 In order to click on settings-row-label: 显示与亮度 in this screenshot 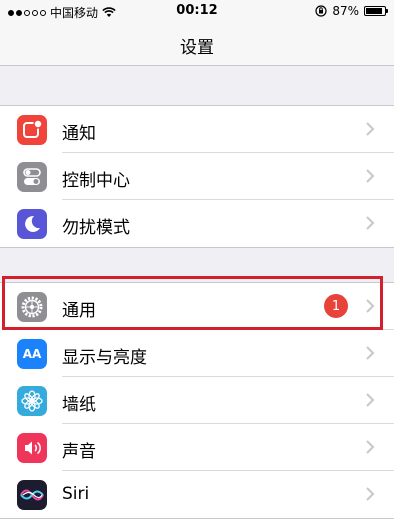, I will do `click(104, 358)`.